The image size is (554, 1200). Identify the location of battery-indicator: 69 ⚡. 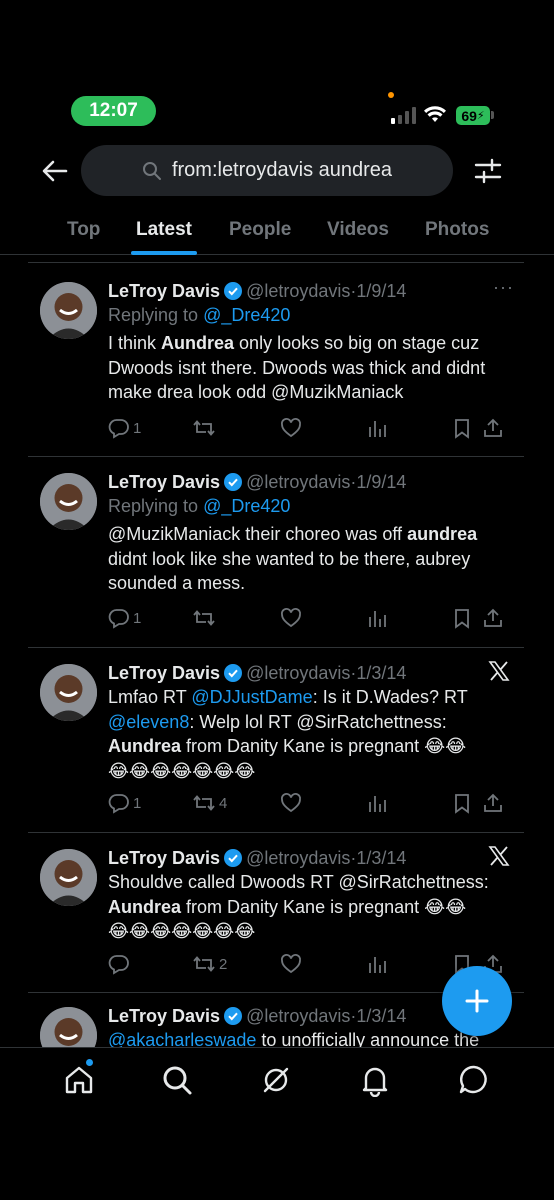
(473, 115).